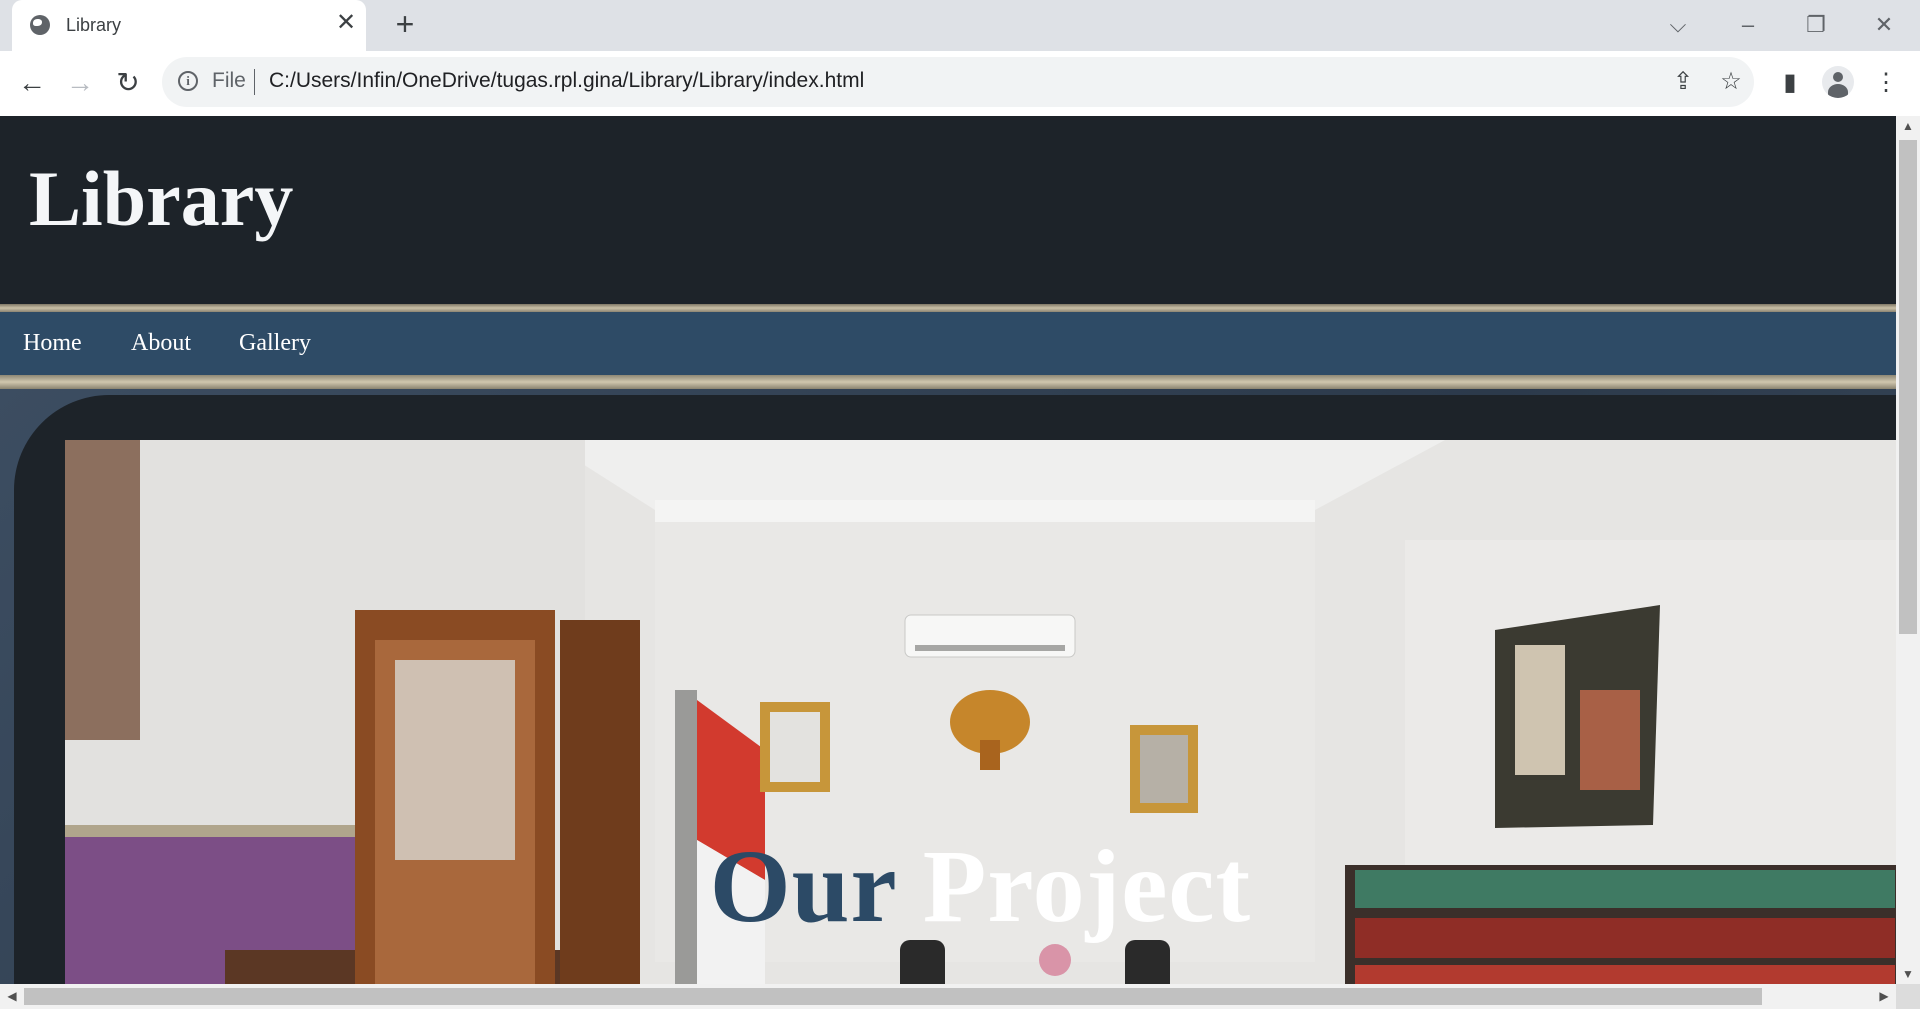 The height and width of the screenshot is (1009, 1920). I want to click on tab-search-icon: ⌵, so click(1678, 25).